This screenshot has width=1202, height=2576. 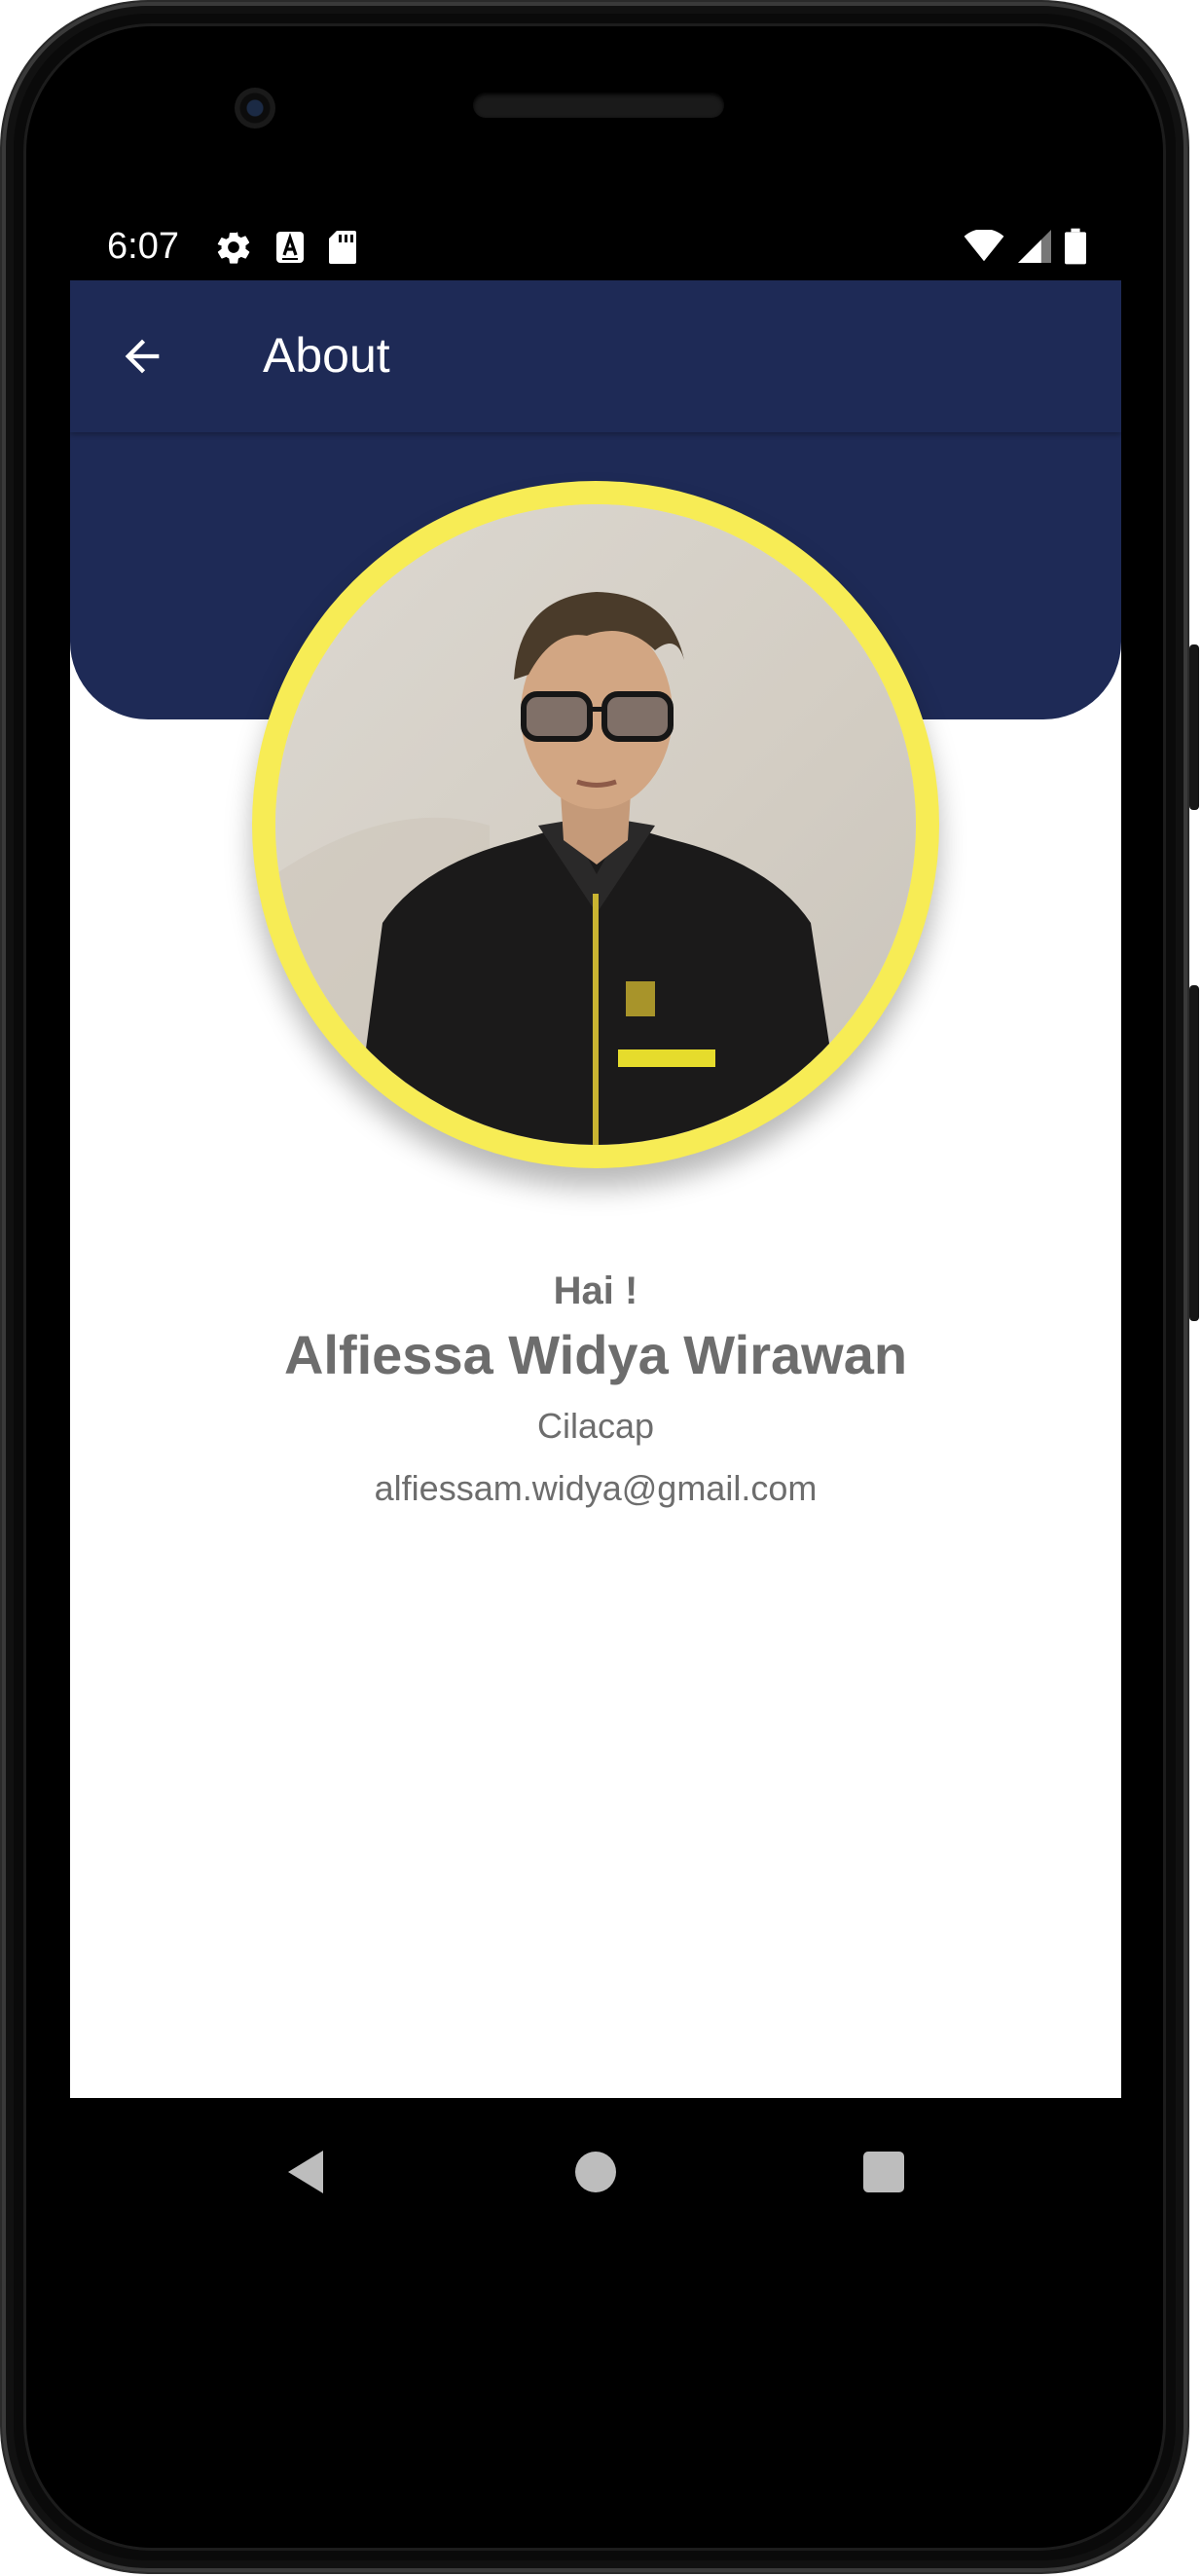 What do you see at coordinates (595, 247) in the screenshot?
I see `status-bar: 6:07` at bounding box center [595, 247].